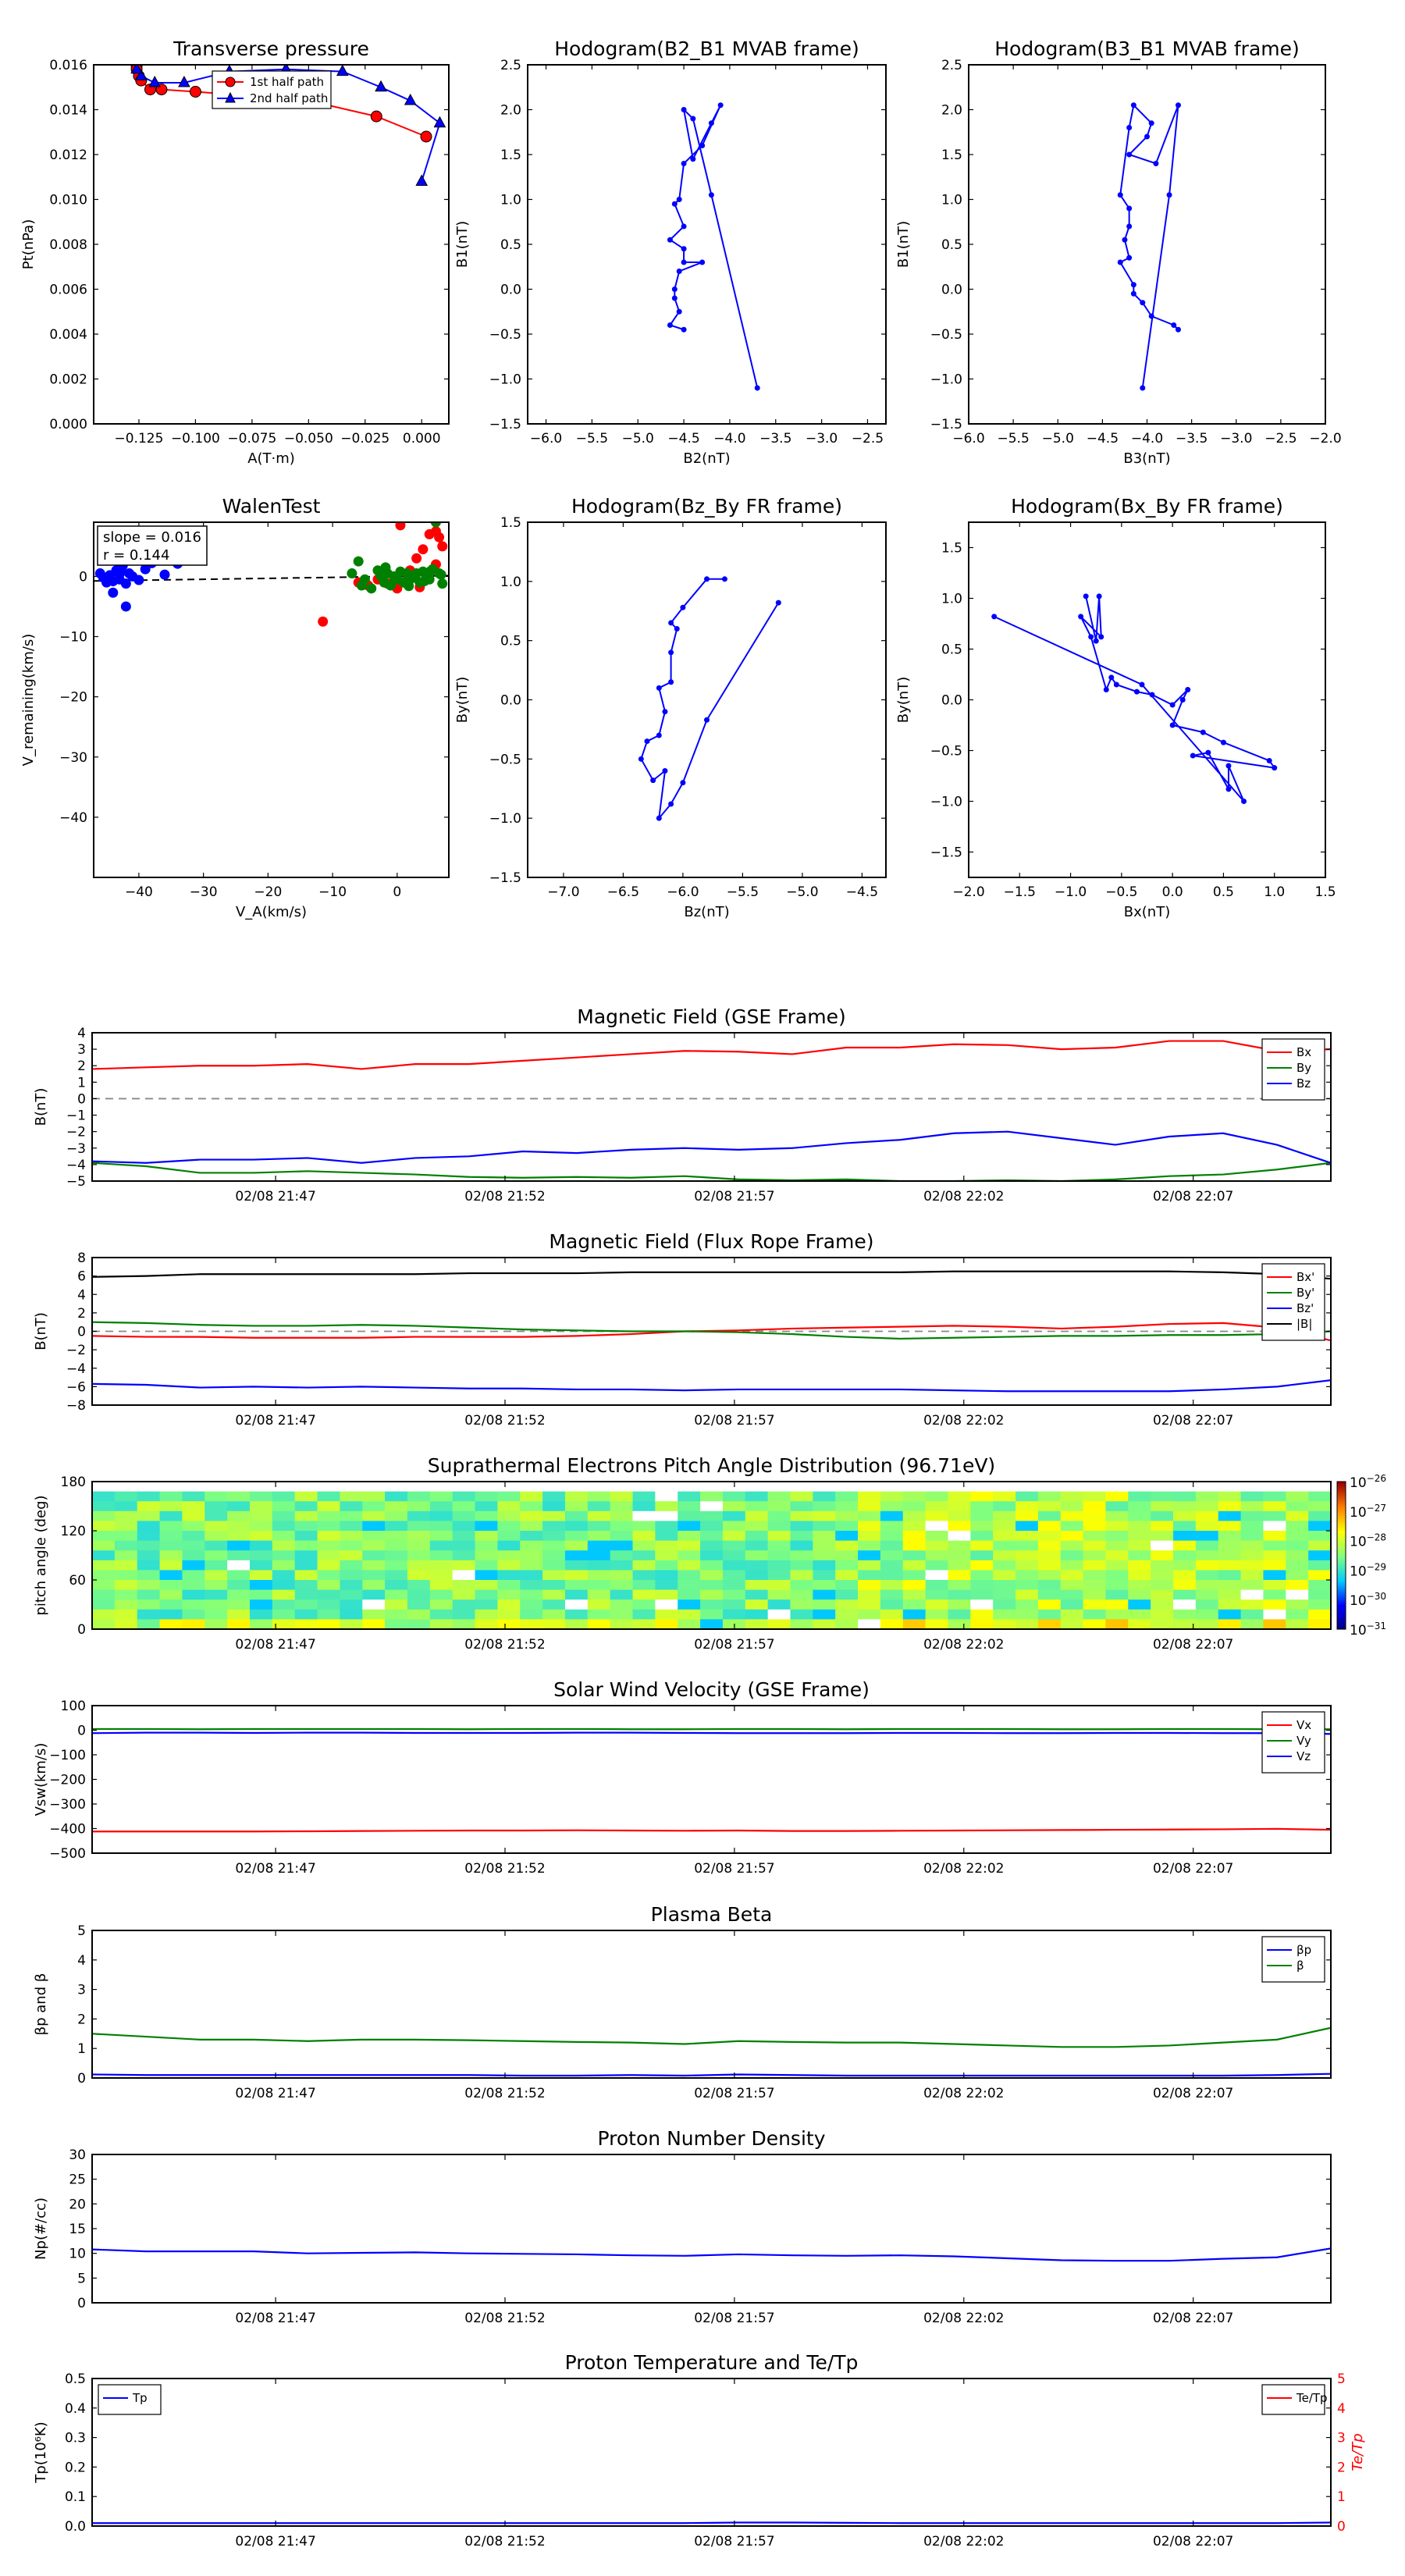 The image size is (1405, 2576). I want to click on y-axis-label: By(nT), so click(463, 700).